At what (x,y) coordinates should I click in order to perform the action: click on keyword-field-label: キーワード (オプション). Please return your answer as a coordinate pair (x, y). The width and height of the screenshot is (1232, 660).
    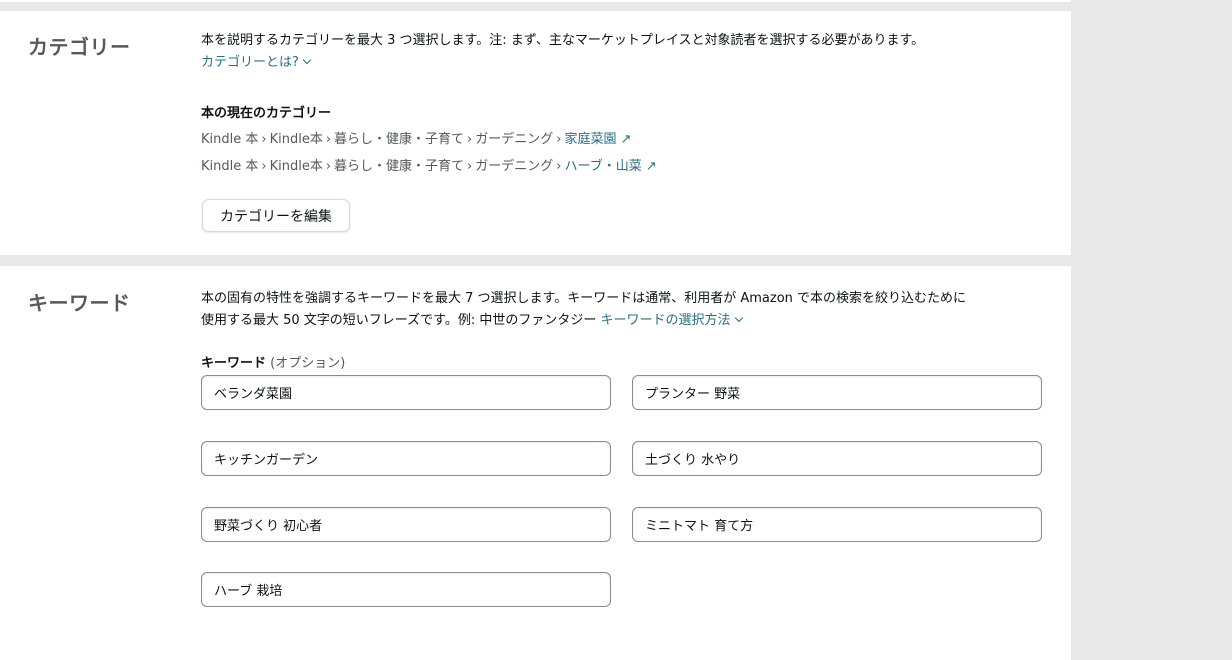
    Looking at the image, I should click on (273, 361).